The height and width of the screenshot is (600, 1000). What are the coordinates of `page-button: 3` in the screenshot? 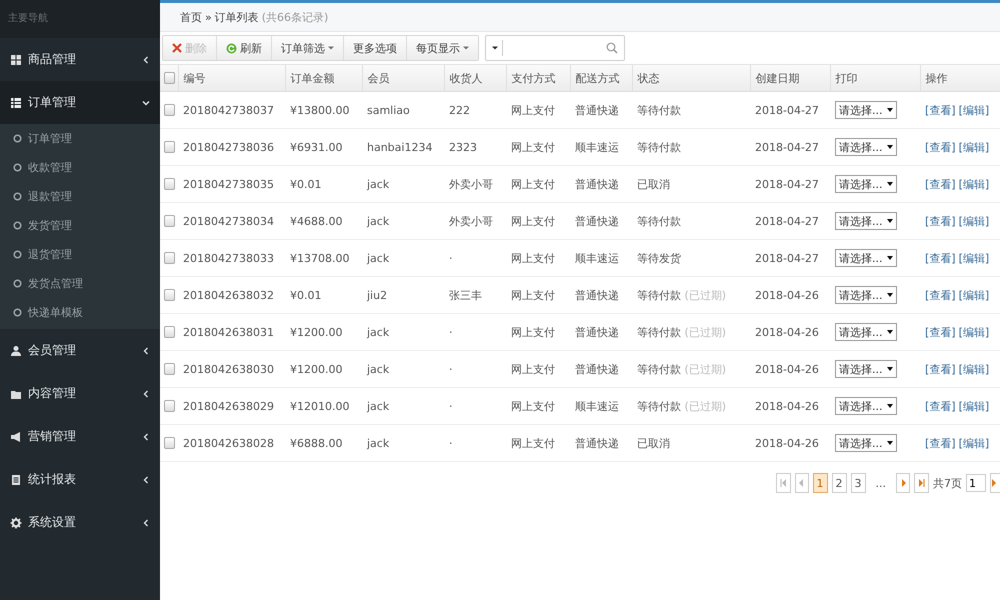 It's located at (858, 483).